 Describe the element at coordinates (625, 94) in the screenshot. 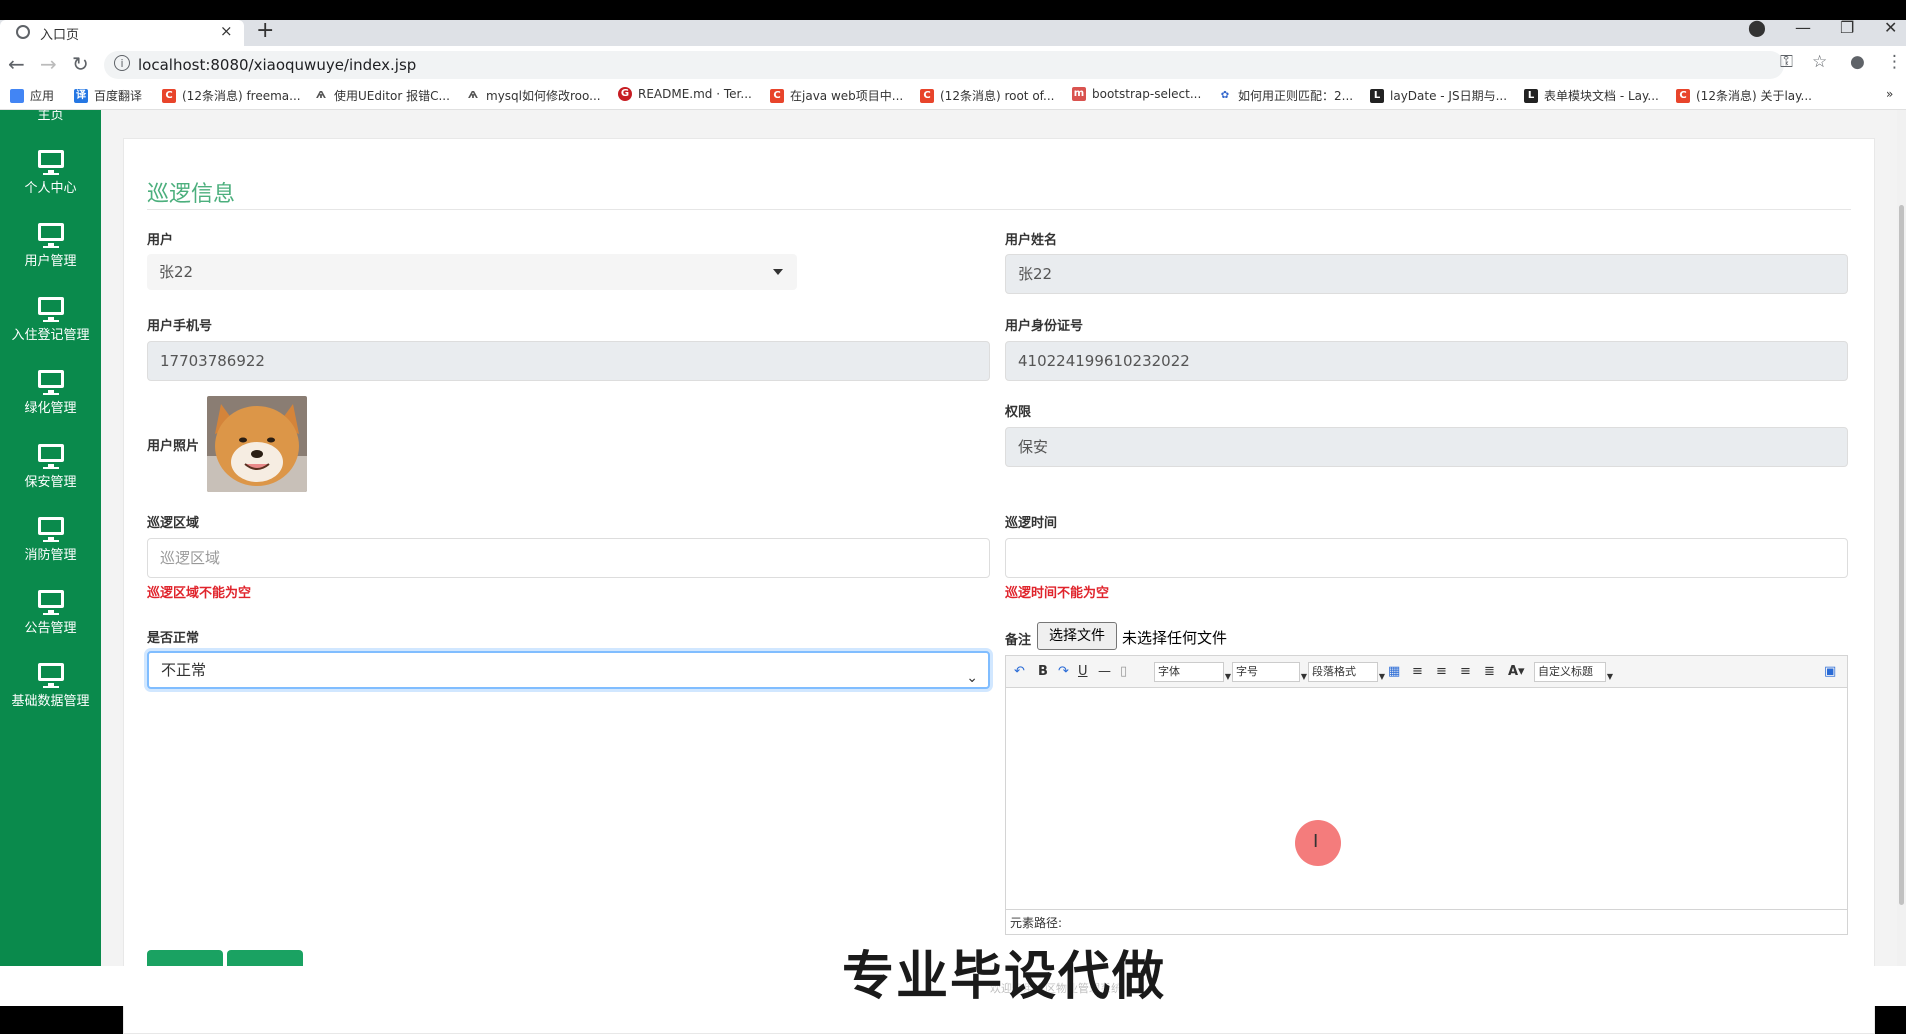

I see `gitee-icon: G` at that location.